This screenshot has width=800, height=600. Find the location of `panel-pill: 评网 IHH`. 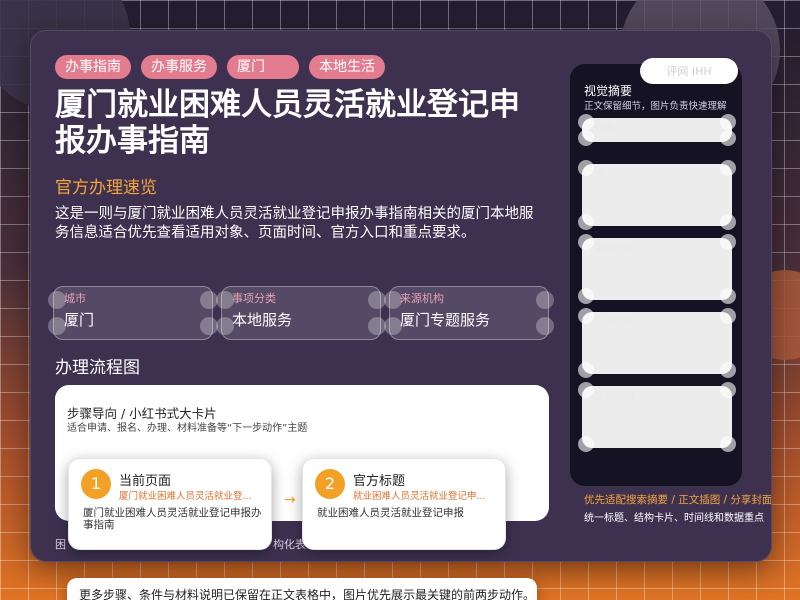

panel-pill: 评网 IHH is located at coordinates (689, 71).